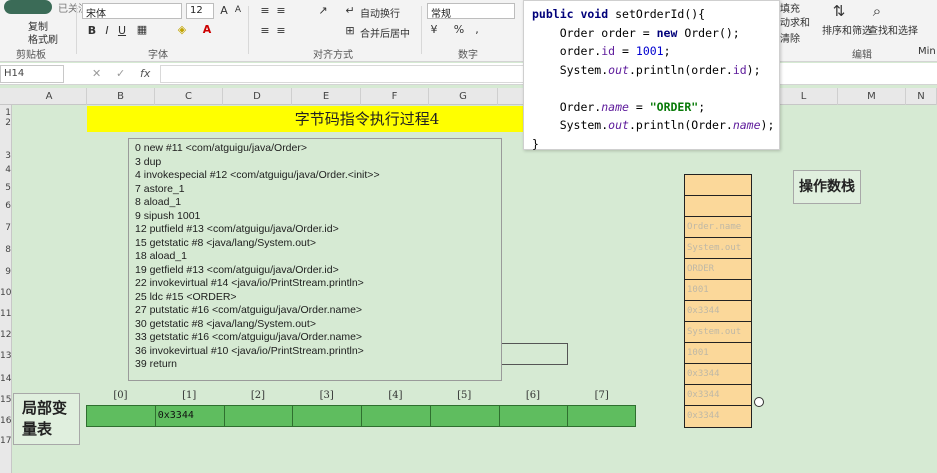 The width and height of the screenshot is (937, 473). I want to click on column-header: A, so click(49, 96).